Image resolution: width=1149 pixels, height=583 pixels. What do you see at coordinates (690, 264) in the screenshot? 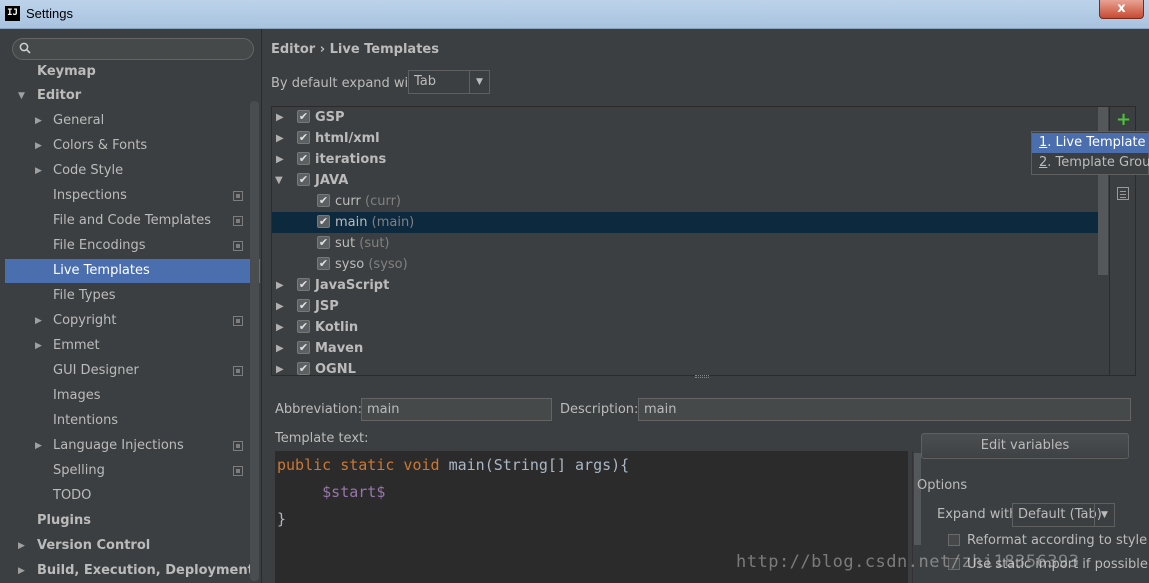
I see `tree-template-syso: ✔ syso (syso)` at bounding box center [690, 264].